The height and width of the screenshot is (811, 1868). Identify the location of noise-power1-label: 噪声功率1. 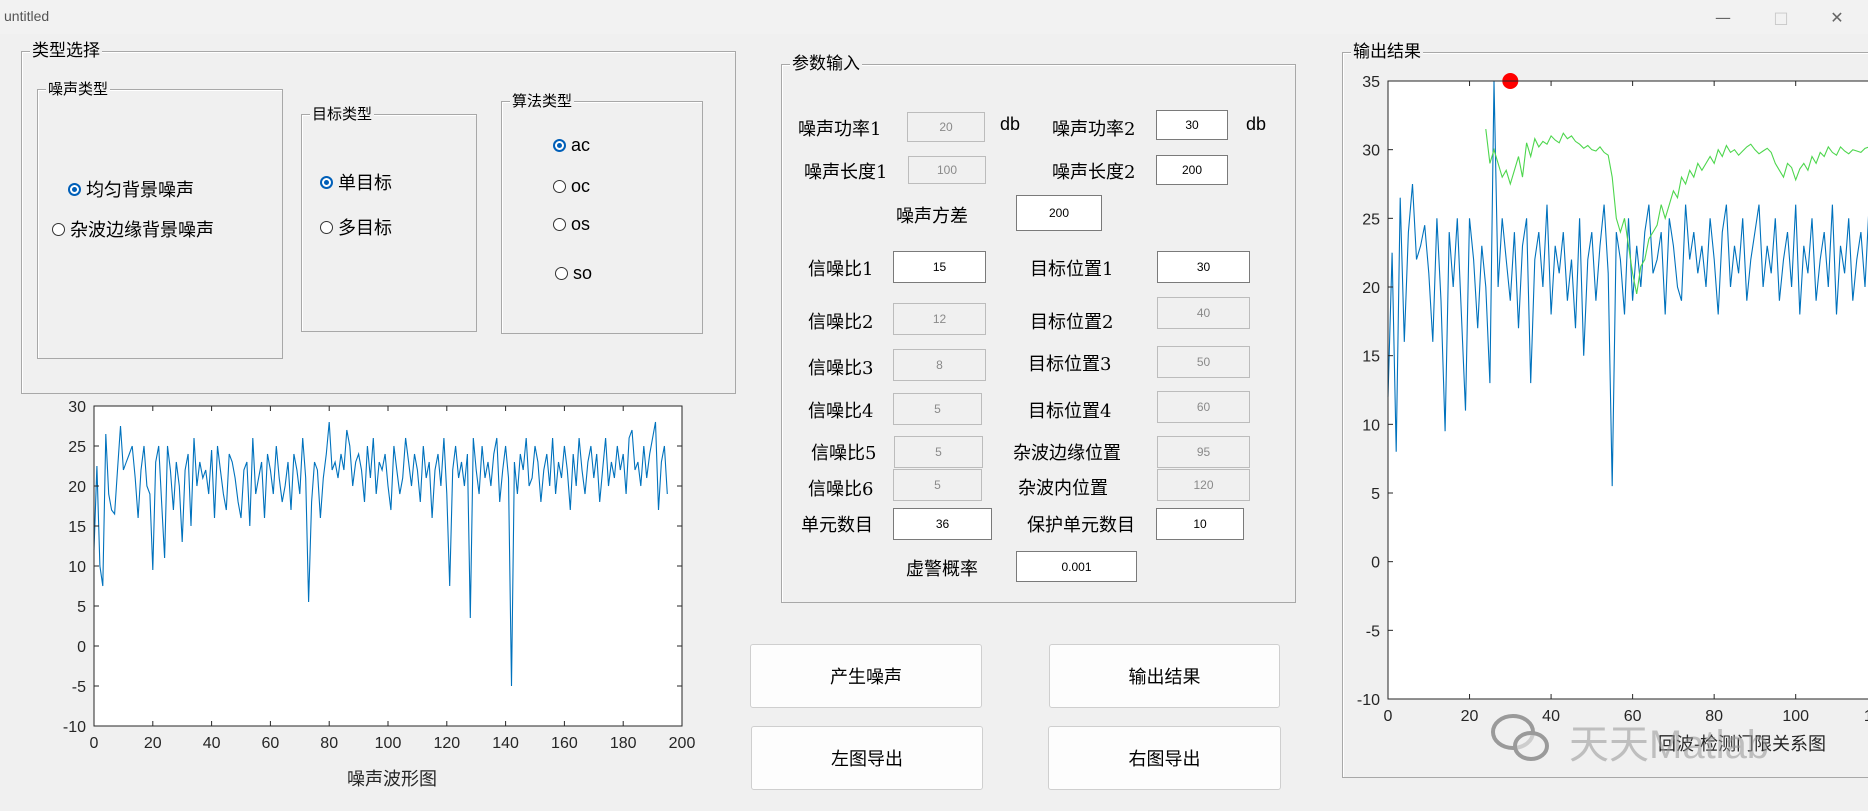
(840, 129).